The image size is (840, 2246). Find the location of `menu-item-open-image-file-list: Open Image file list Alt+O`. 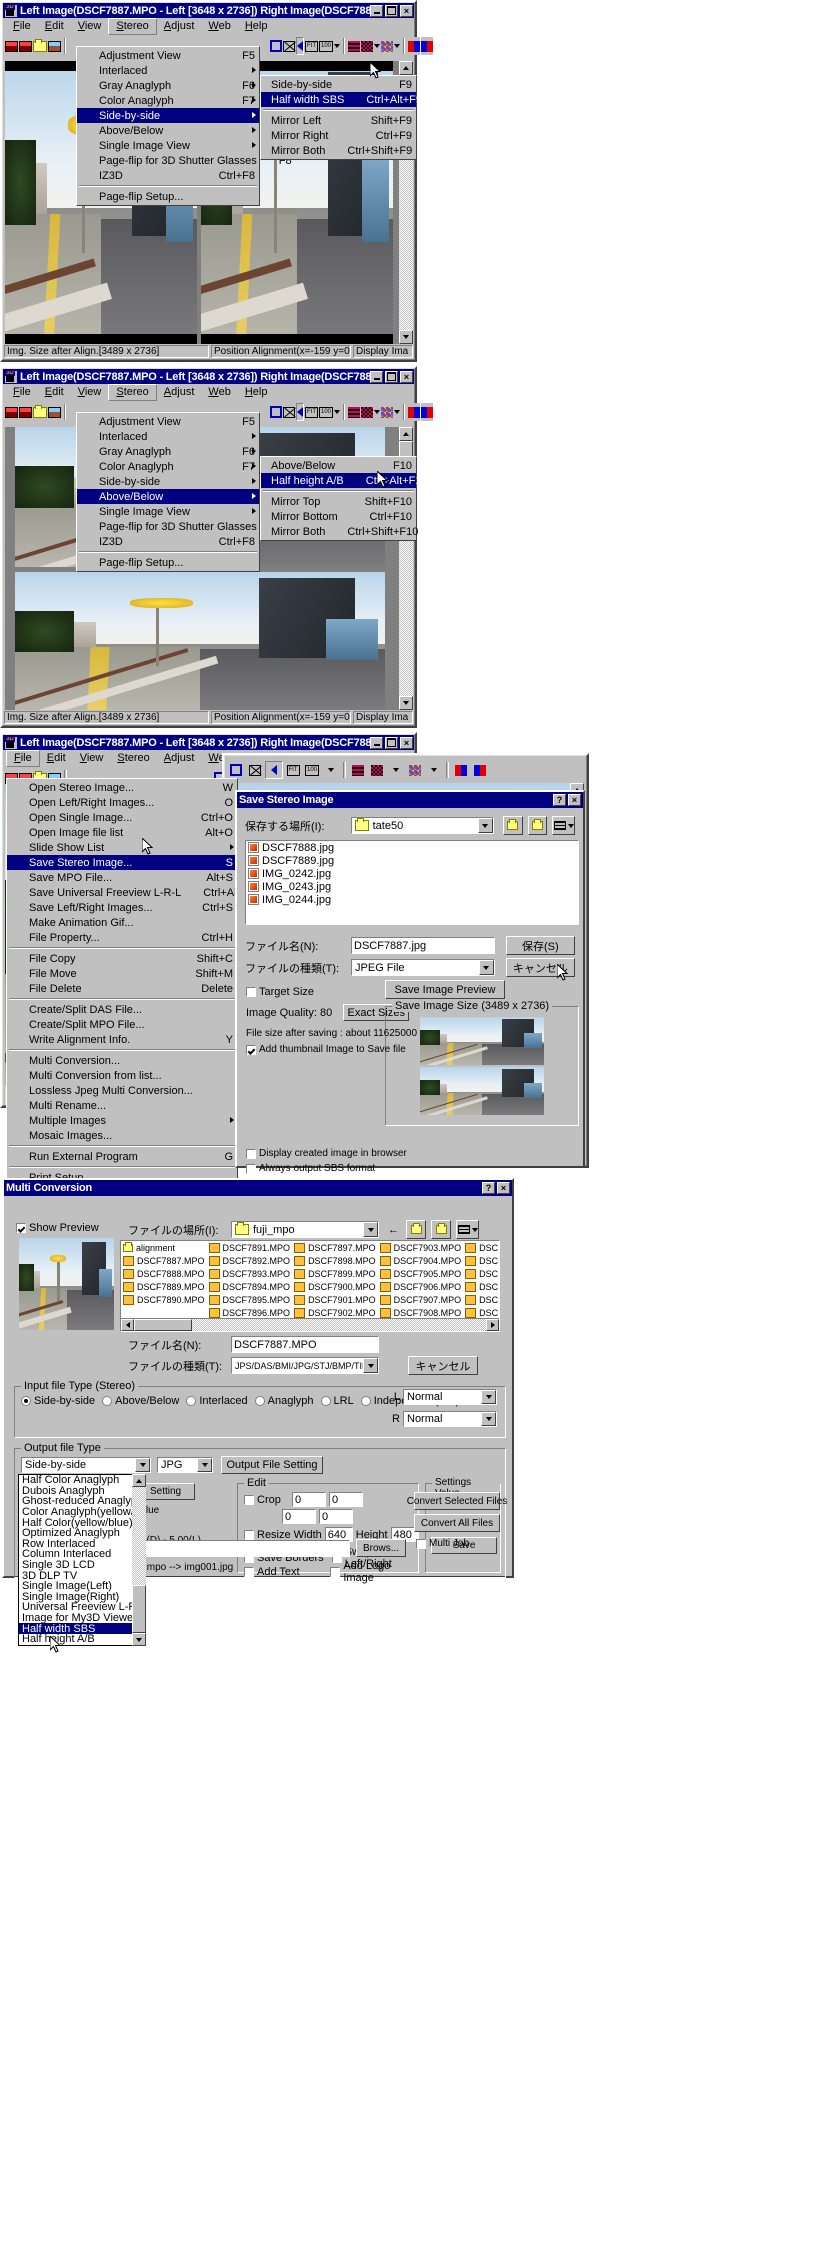

menu-item-open-image-file-list: Open Image file list Alt+O is located at coordinates (122, 832).